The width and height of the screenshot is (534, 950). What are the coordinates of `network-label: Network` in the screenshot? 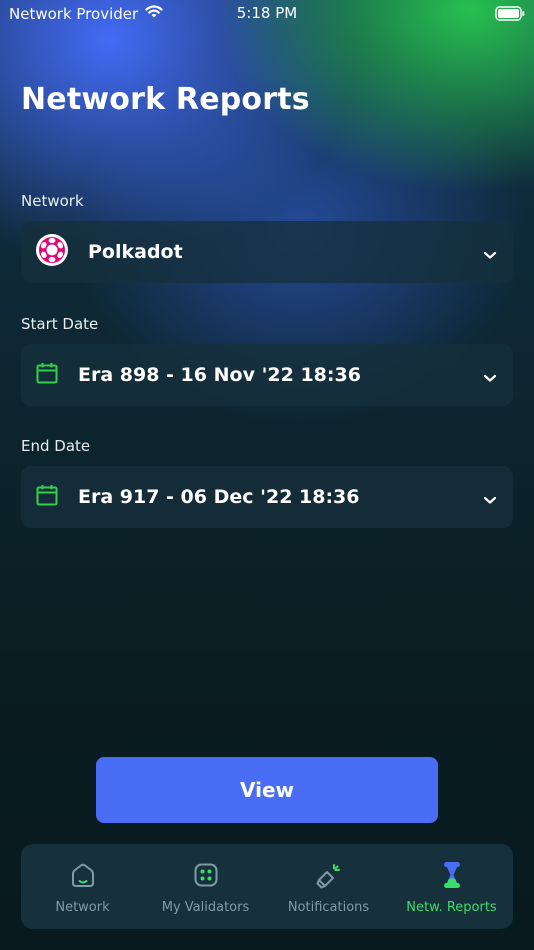 It's located at (52, 201).